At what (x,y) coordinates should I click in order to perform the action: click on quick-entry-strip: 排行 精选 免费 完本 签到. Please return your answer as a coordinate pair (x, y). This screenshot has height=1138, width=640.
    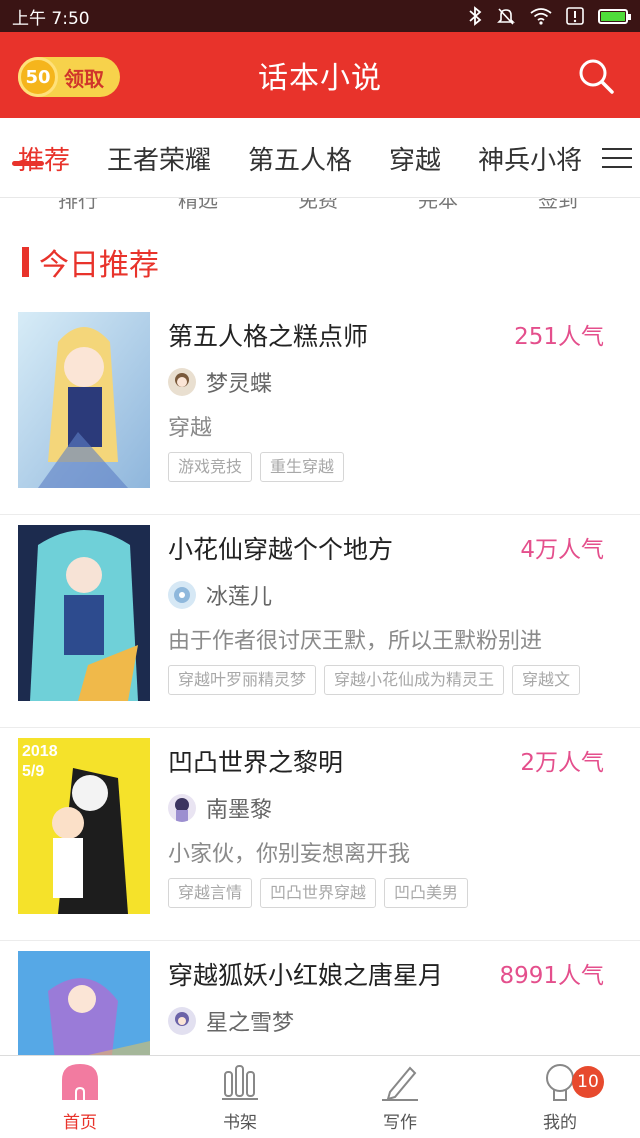
    Looking at the image, I should click on (320, 204).